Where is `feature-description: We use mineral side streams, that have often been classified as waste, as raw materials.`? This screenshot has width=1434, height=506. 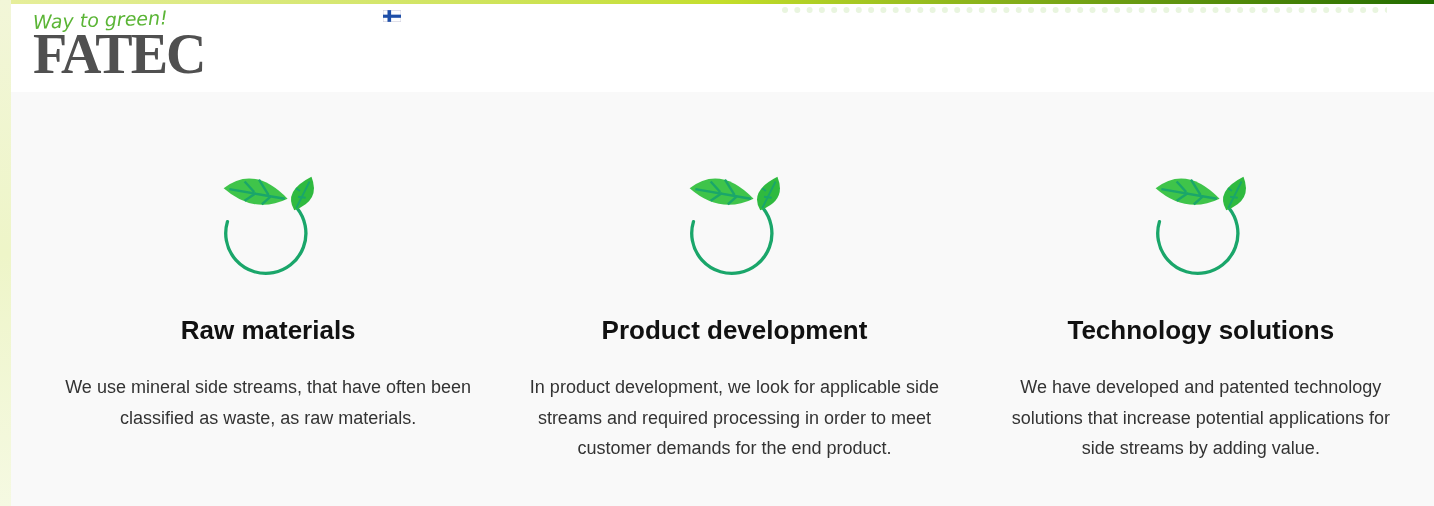 feature-description: We use mineral side streams, that have often been classified as waste, as raw materials. is located at coordinates (268, 403).